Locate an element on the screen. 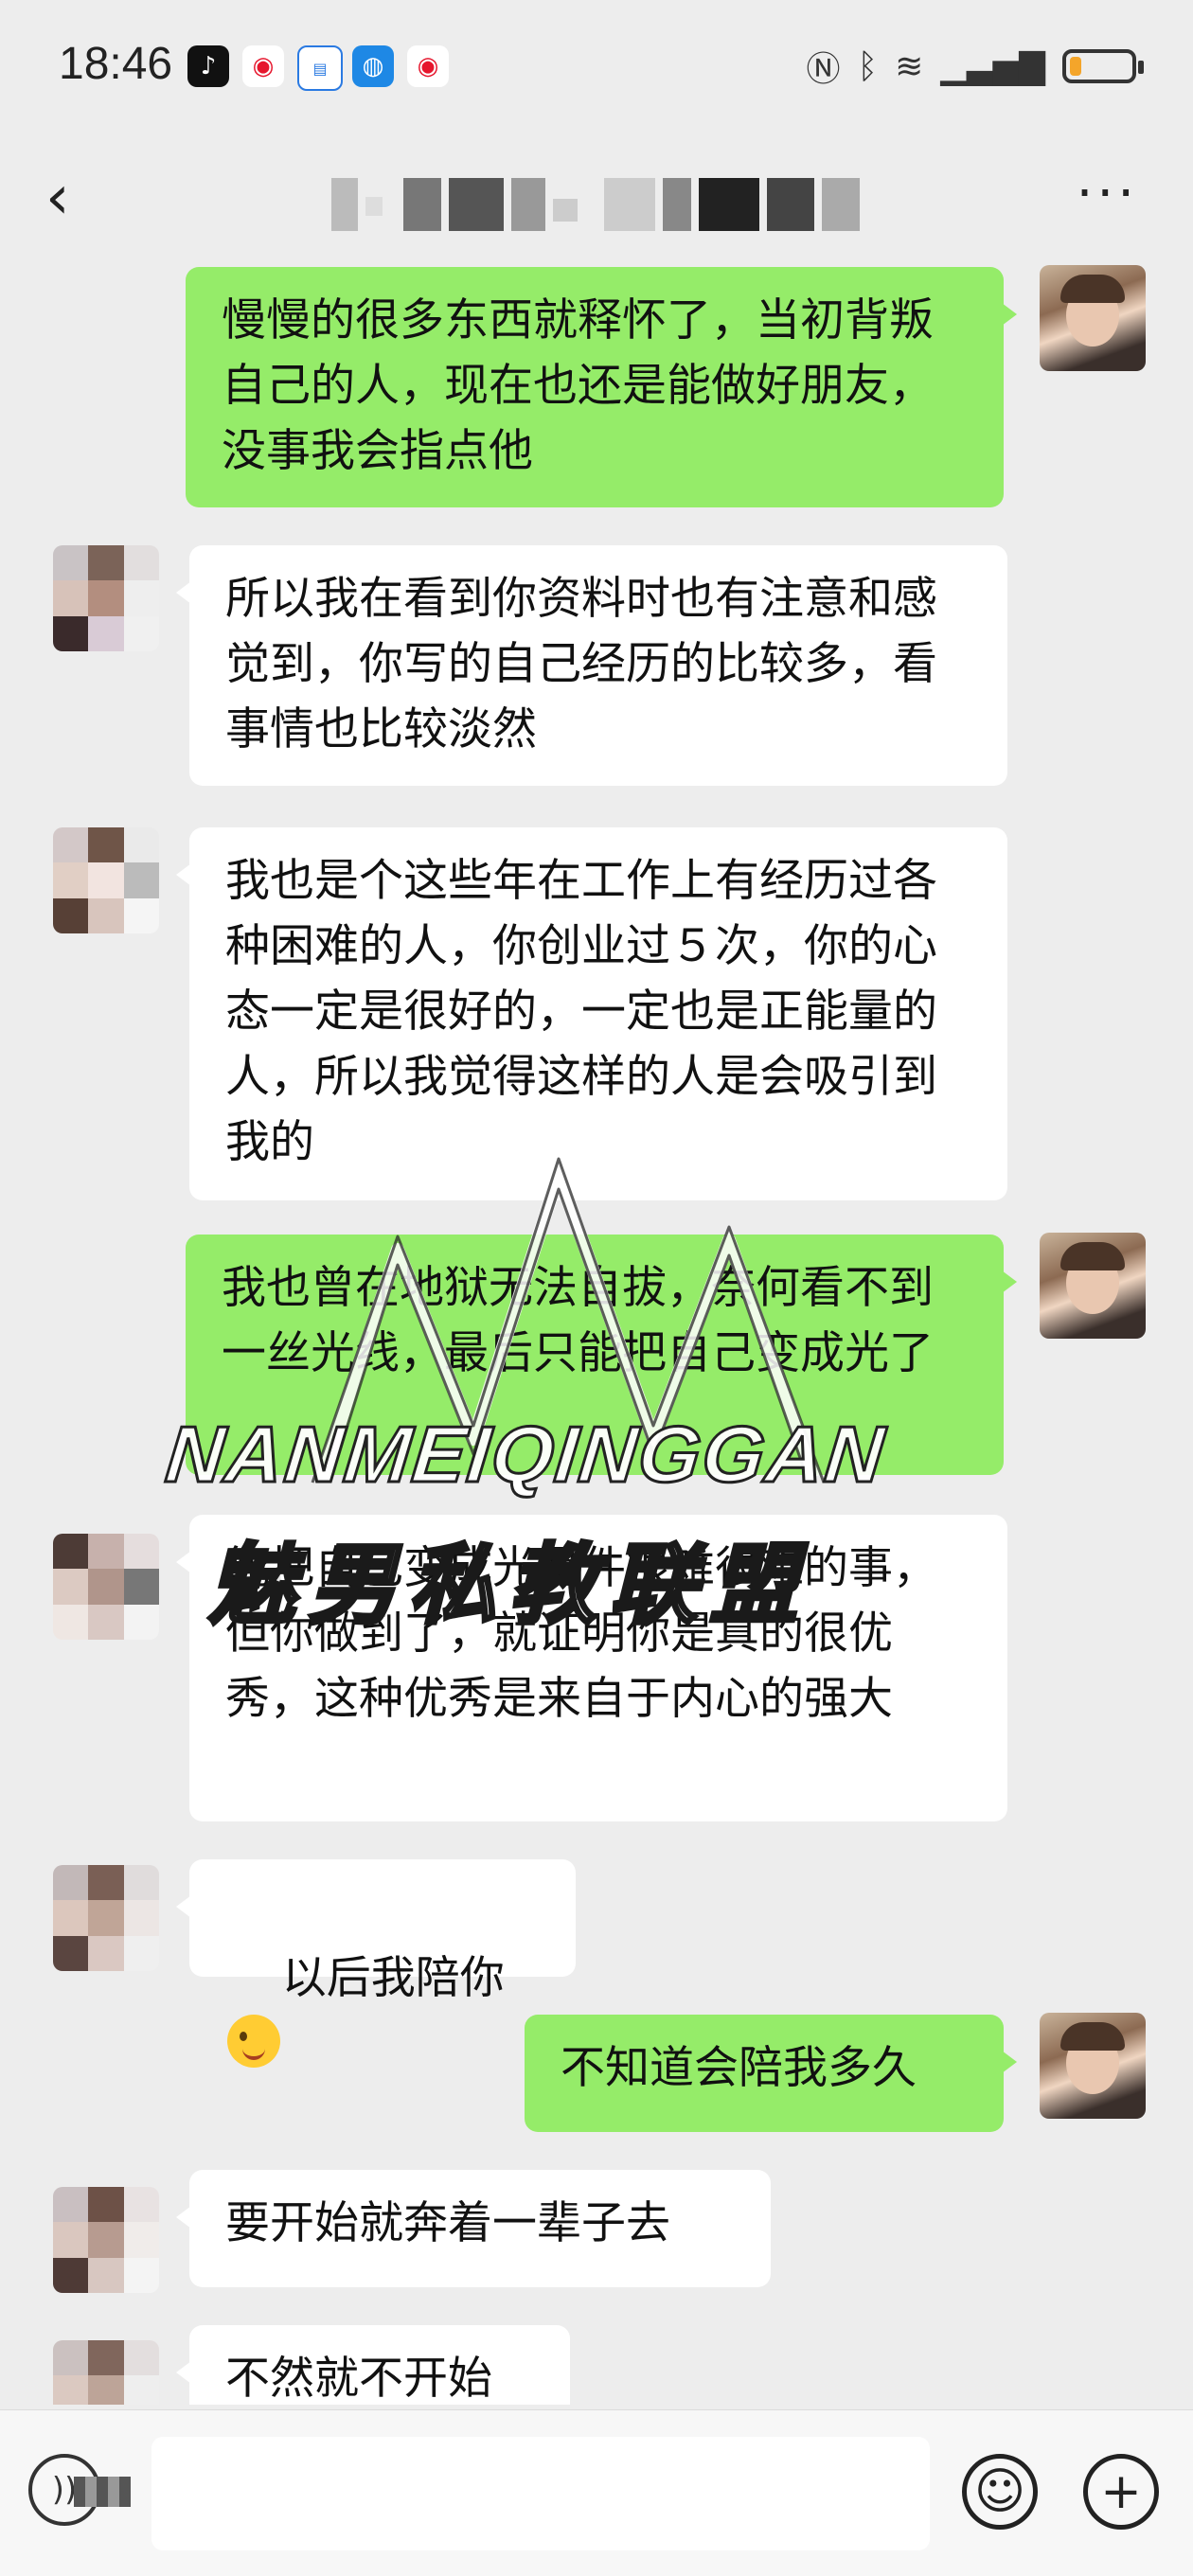 The width and height of the screenshot is (1193, 2576). winking-face-with-tongue-emoji is located at coordinates (253, 2041).